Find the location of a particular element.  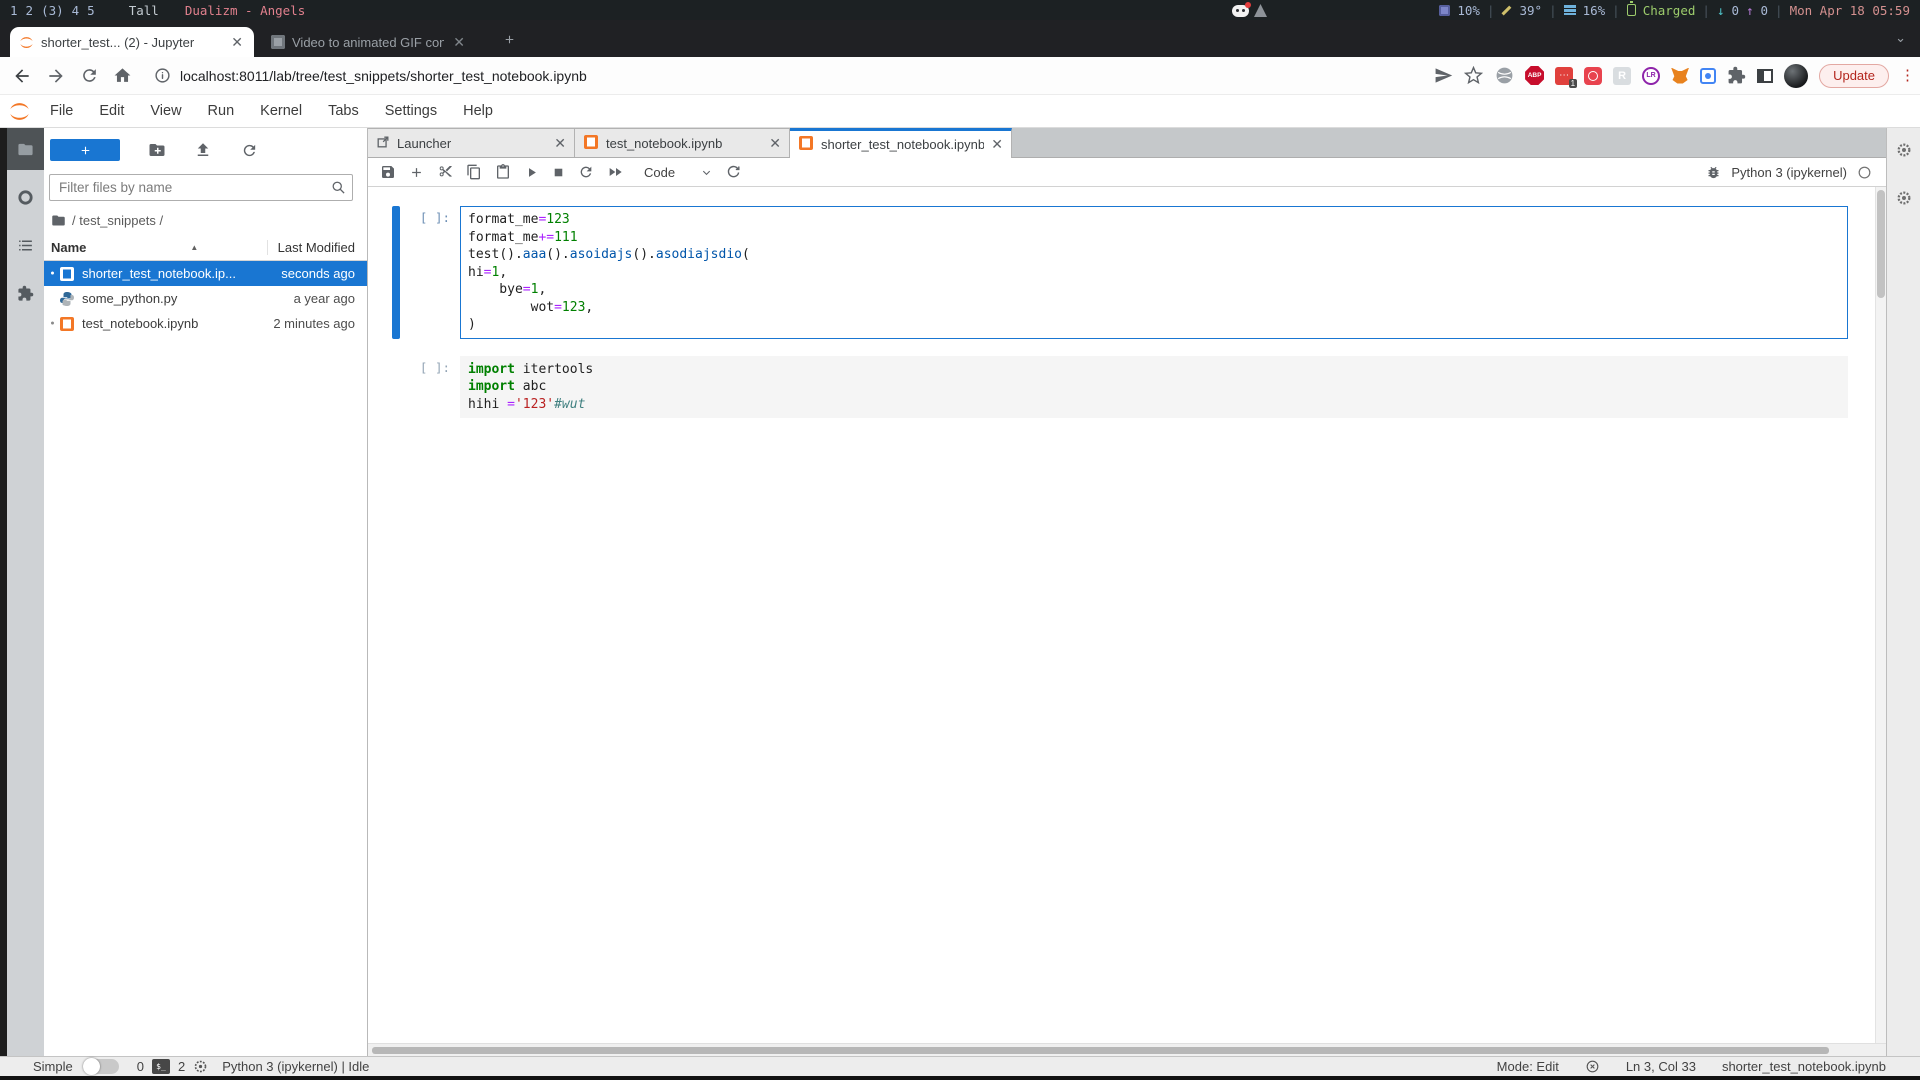

workspace-1: 1 is located at coordinates (14, 10).